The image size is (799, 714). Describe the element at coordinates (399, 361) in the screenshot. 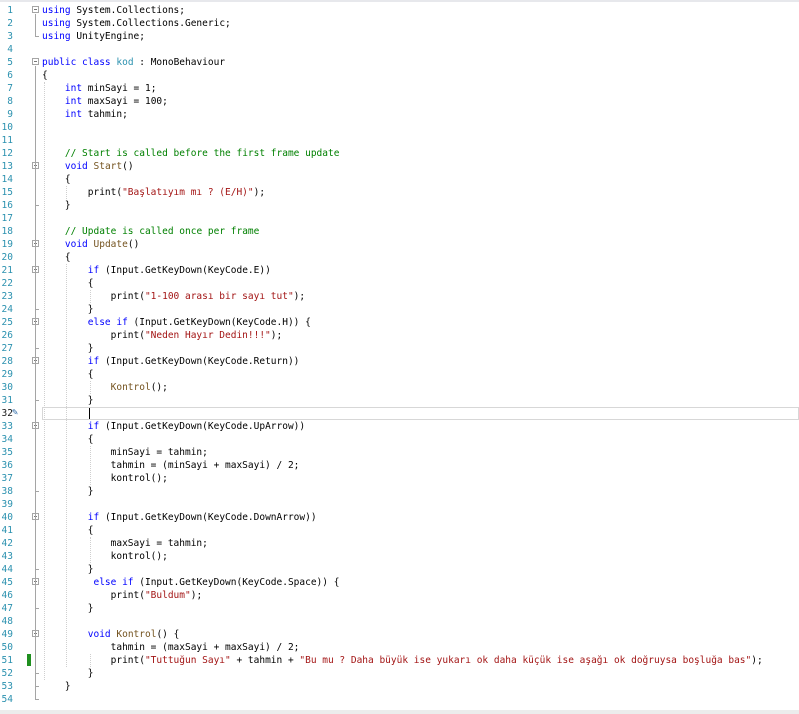

I see `code-line: 28 if (Input.GetKeyDown(KeyCode.Return))` at that location.